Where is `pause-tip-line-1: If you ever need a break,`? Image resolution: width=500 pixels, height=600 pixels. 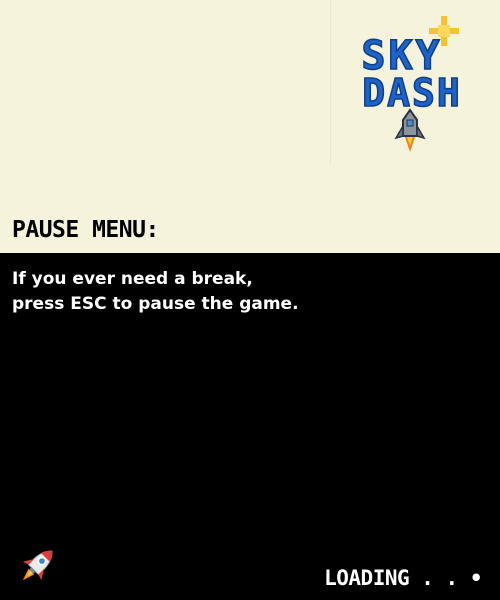
pause-tip-line-1: If you ever need a break, is located at coordinates (132, 279).